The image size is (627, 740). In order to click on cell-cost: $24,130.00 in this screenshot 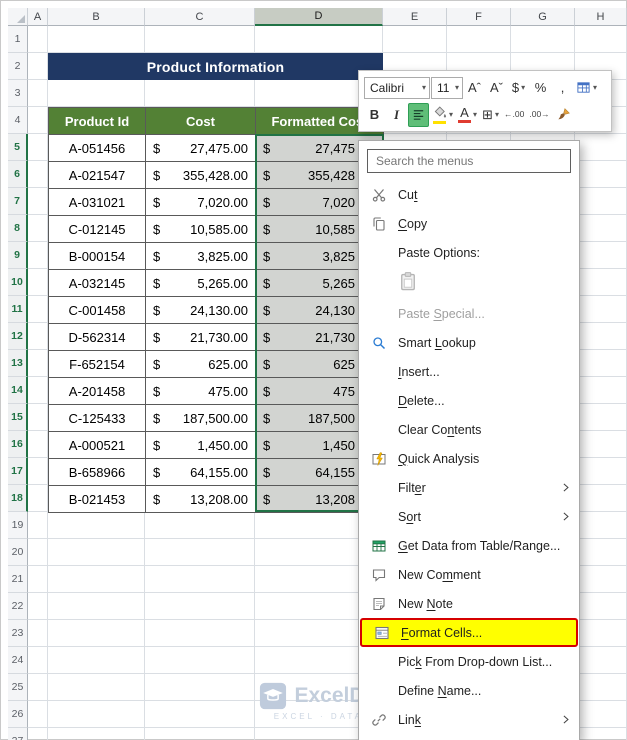, I will do `click(201, 310)`.